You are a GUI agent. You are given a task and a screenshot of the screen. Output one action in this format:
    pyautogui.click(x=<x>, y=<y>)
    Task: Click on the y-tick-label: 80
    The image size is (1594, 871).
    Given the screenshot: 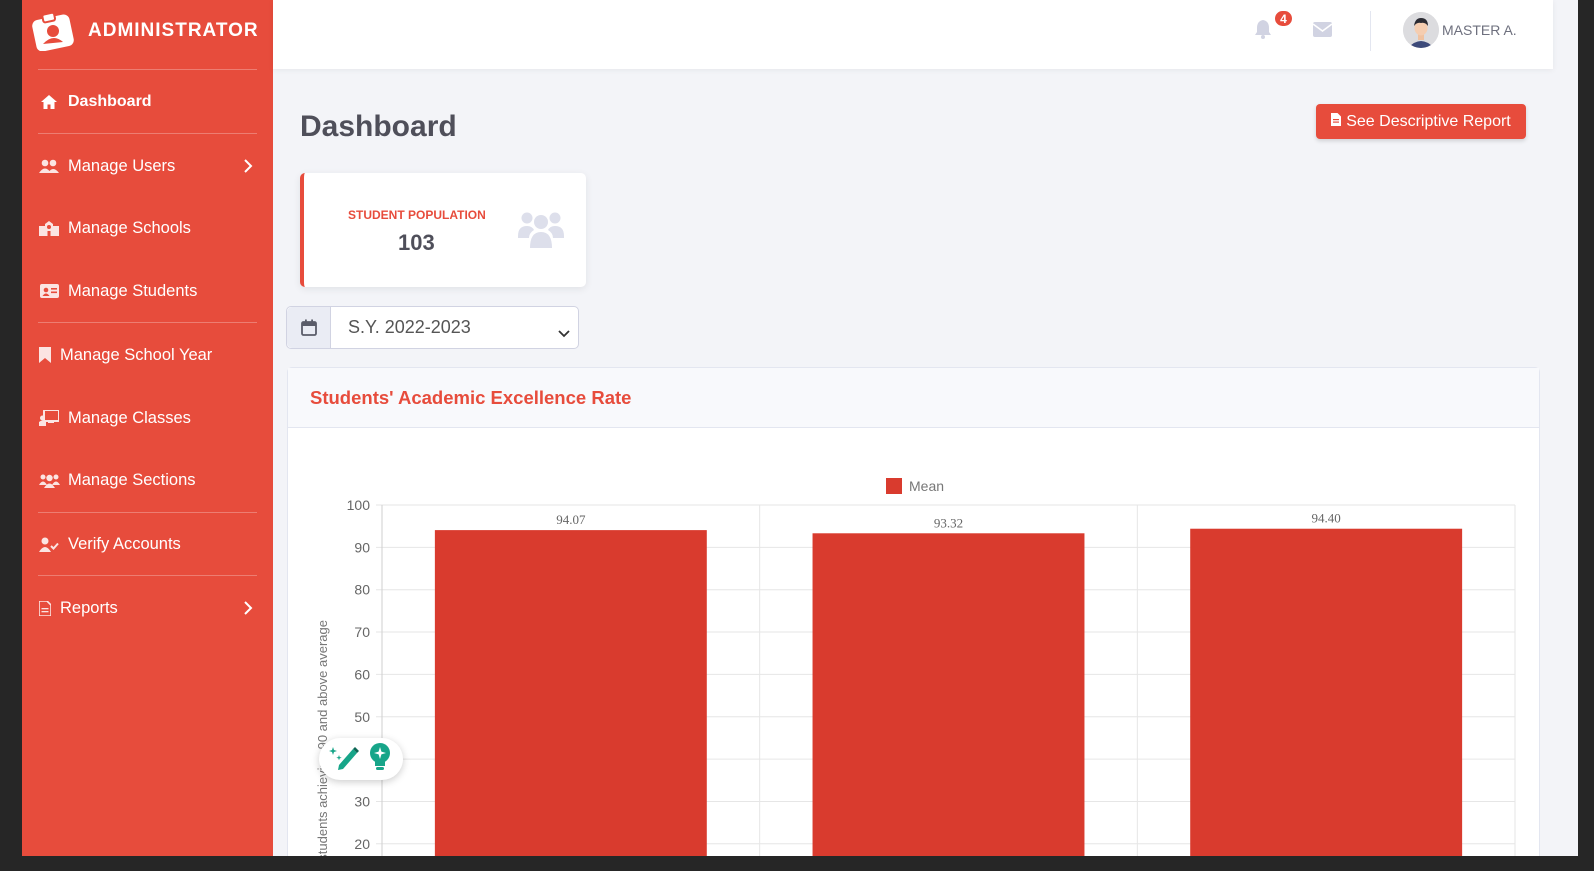 What is the action you would take?
    pyautogui.click(x=362, y=590)
    